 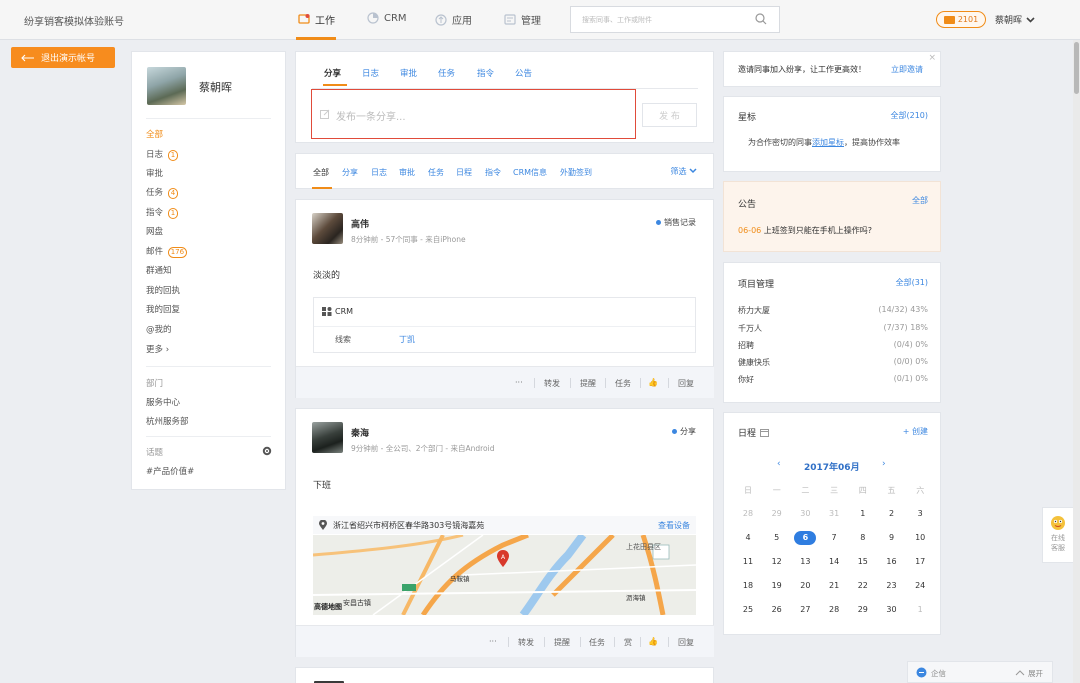 I want to click on project-row: 千万人 (7/37) 18%, so click(x=833, y=328).